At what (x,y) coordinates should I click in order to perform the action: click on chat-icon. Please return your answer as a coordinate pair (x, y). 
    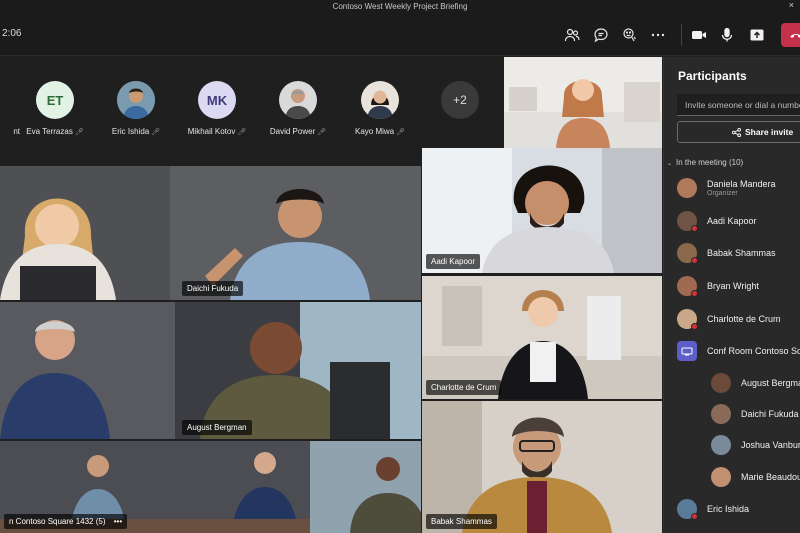
    Looking at the image, I should click on (601, 35).